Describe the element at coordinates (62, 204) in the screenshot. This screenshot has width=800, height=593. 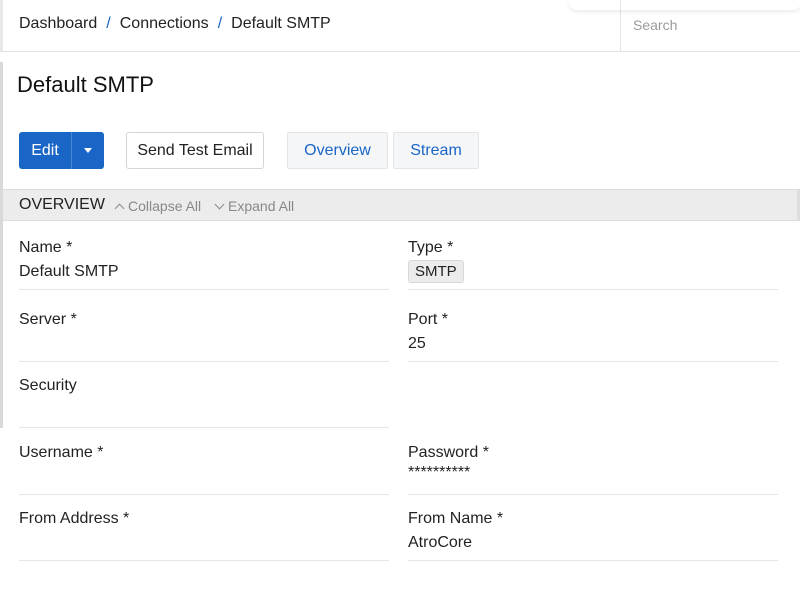
I see `panel-title: OVERVIEW` at that location.